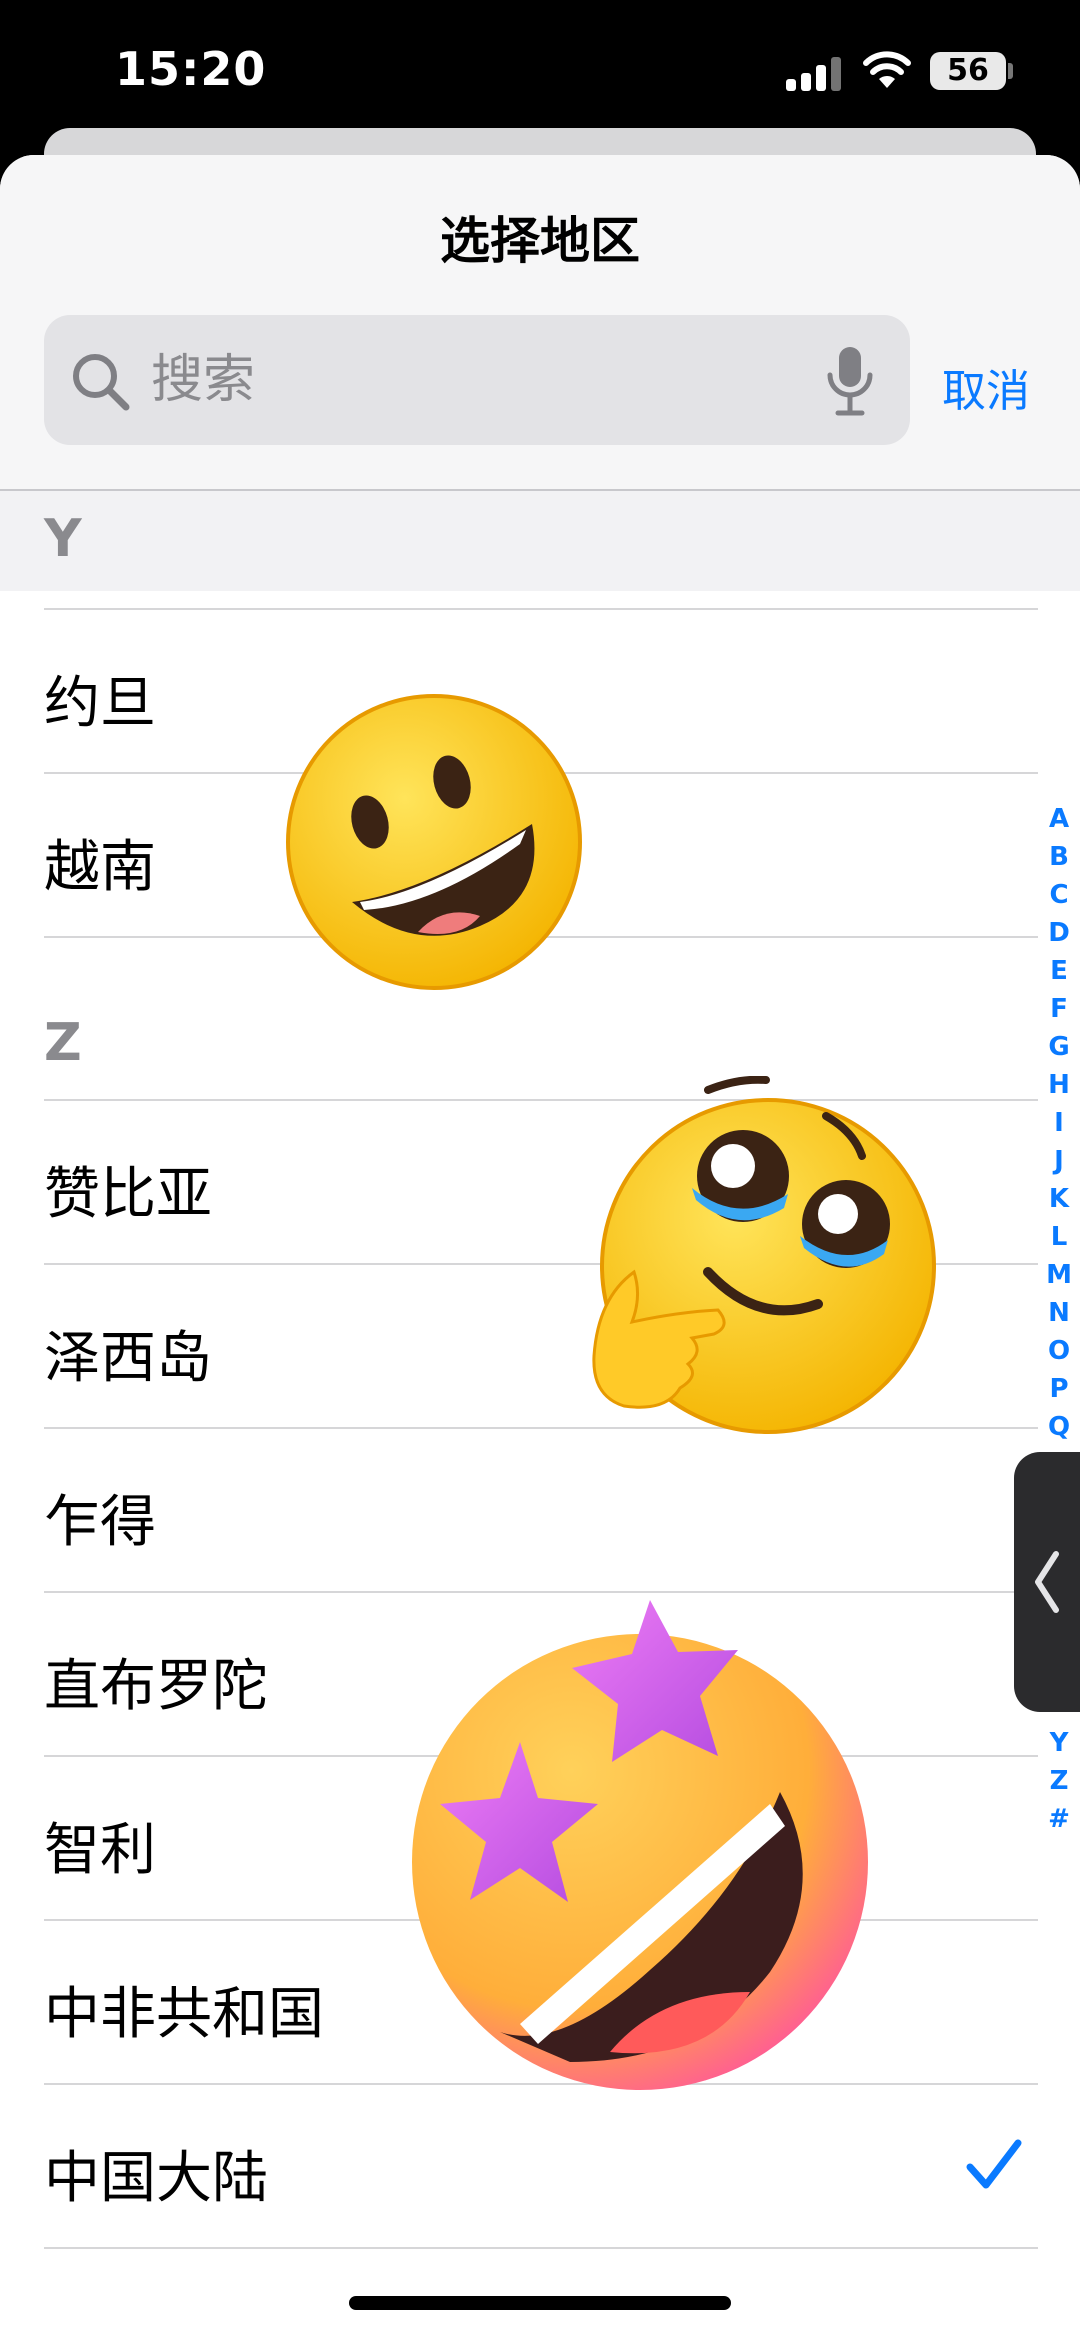 The width and height of the screenshot is (1080, 2337). I want to click on section-index: ABCDEFGHIJKLMNOPQ, so click(1059, 1123).